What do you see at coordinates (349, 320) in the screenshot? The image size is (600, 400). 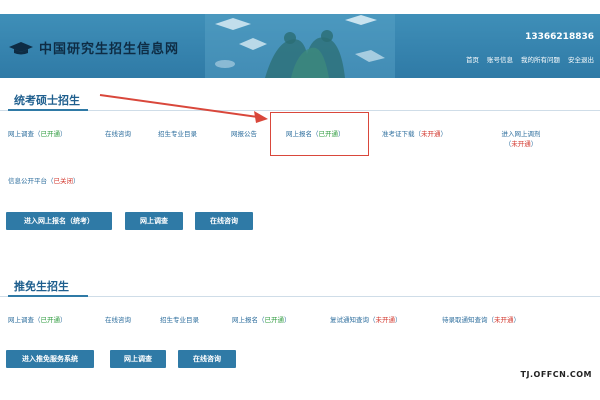 I see `link-label: 复试通知查询` at bounding box center [349, 320].